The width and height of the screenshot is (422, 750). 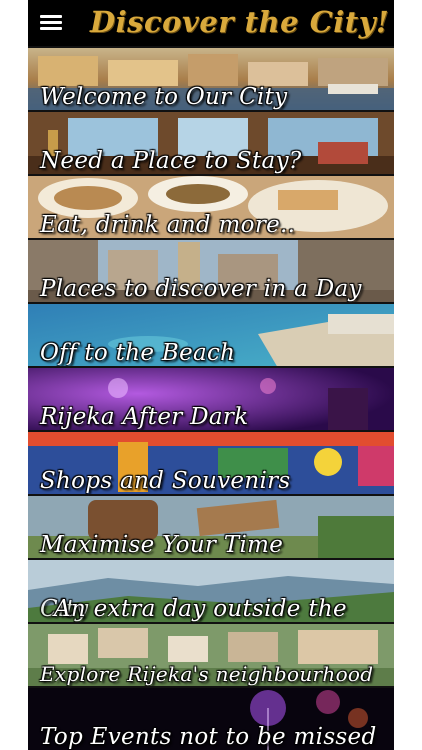 I want to click on tile-extra-day: City An extra day outside the, so click(x=211, y=591).